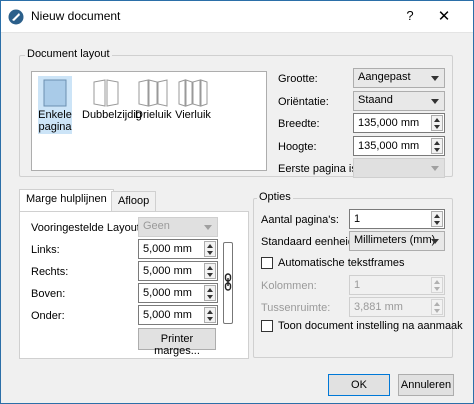  I want to click on document-layout-label: Document layout, so click(68, 54).